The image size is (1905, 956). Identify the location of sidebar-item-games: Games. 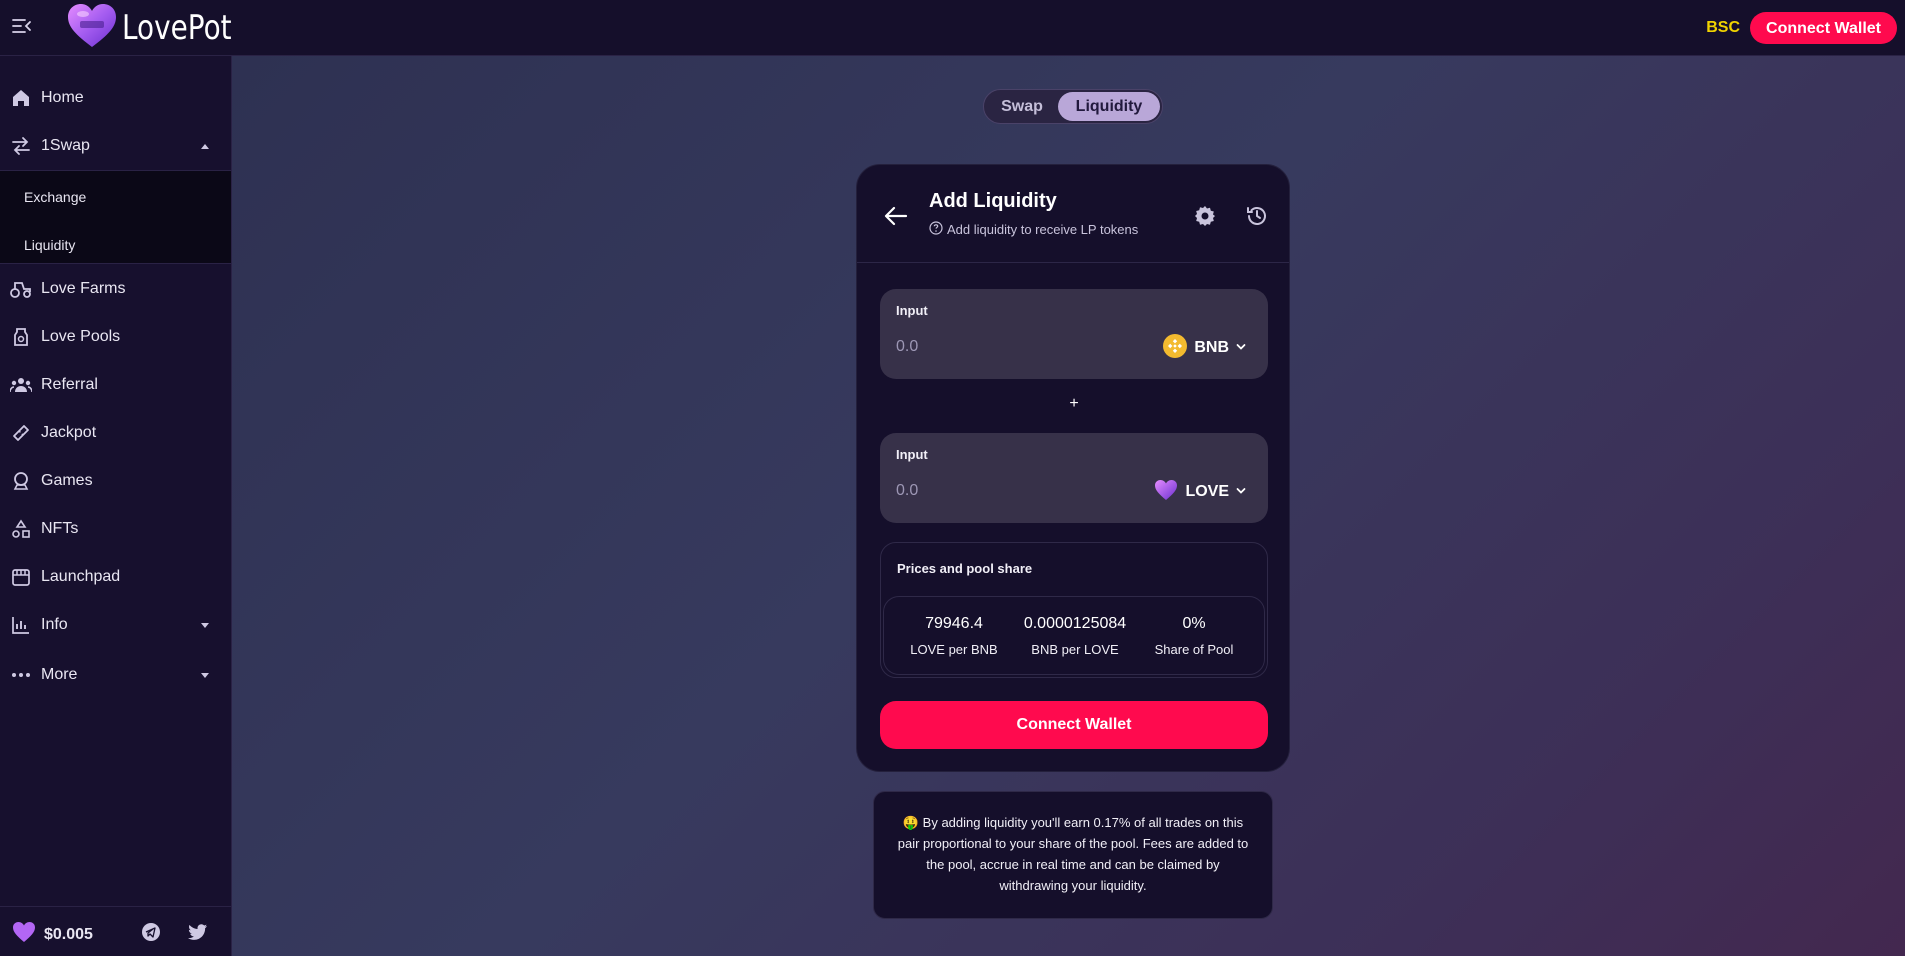
(115, 481).